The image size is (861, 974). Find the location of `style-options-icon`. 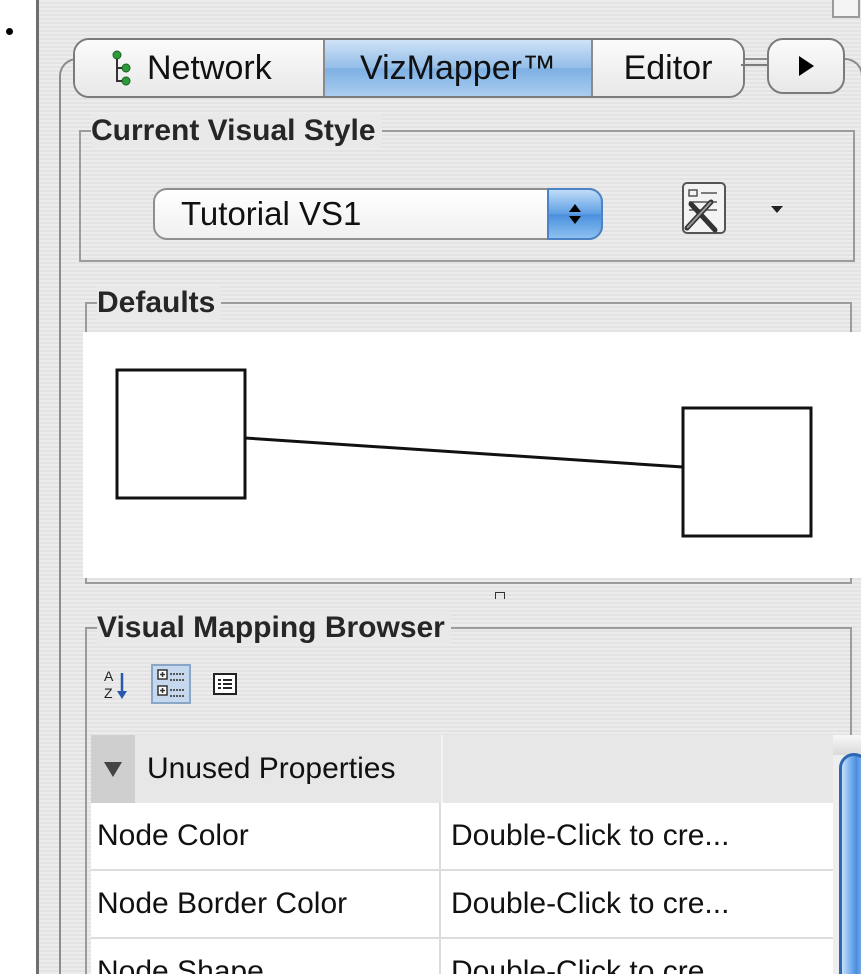

style-options-icon is located at coordinates (704, 209).